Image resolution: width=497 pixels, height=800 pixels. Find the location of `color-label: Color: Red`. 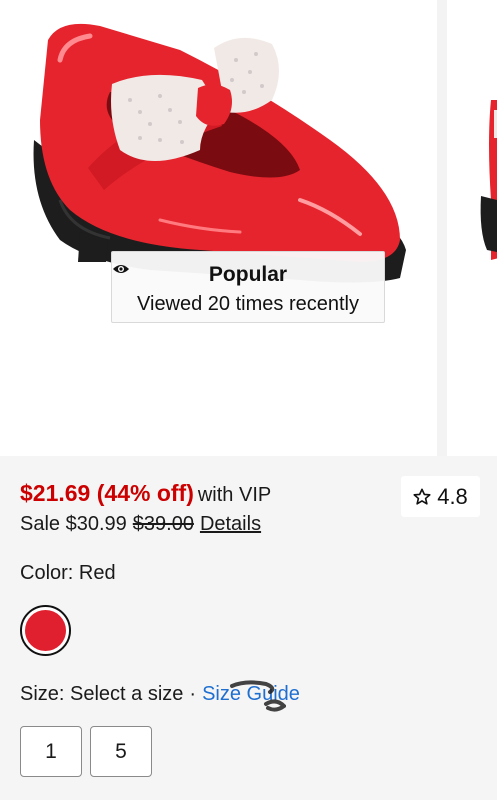

color-label: Color: Red is located at coordinates (68, 573).